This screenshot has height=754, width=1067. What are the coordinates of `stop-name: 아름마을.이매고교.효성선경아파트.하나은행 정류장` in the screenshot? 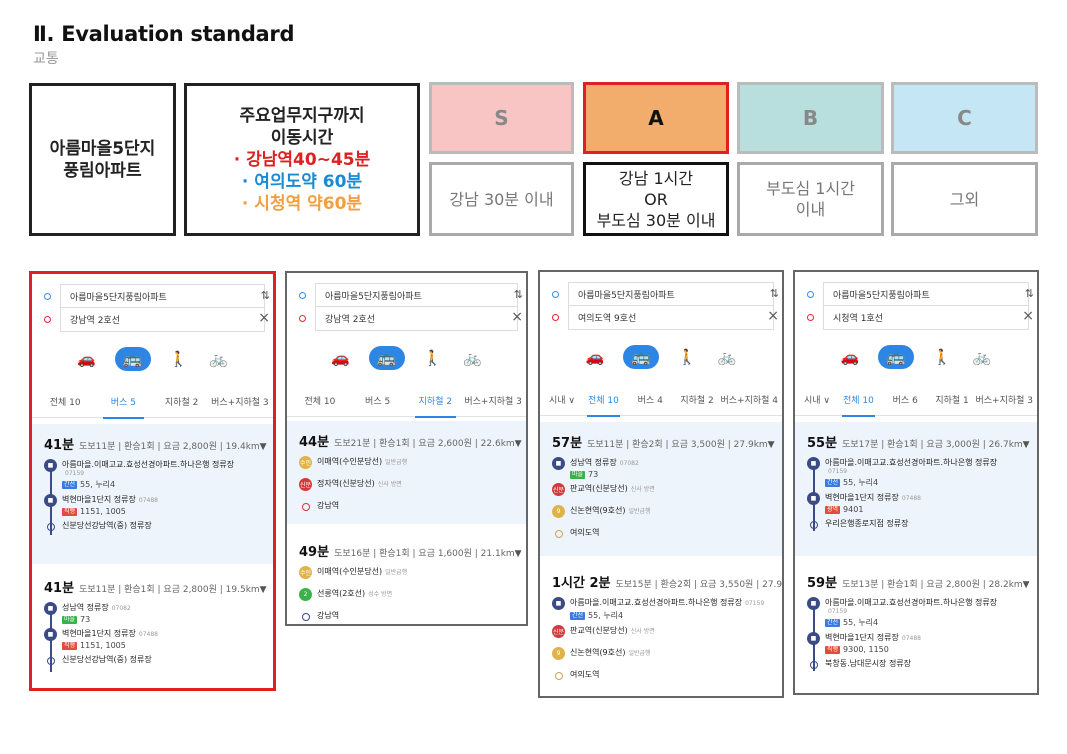 It's located at (911, 462).